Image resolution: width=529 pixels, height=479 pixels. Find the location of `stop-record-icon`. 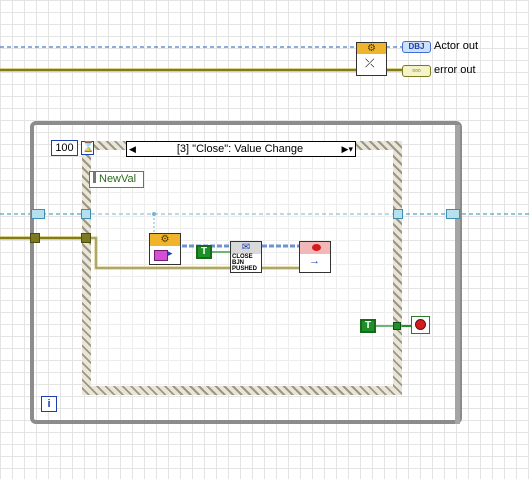

stop-record-icon is located at coordinates (316, 247).